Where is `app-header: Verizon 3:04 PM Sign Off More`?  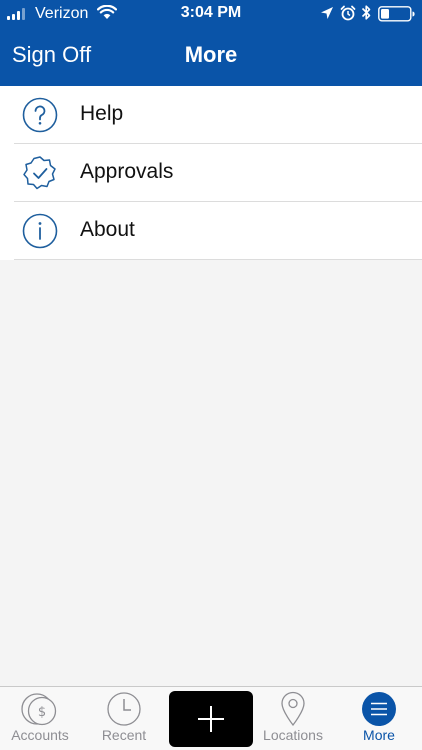
app-header: Verizon 3:04 PM Sign Off More is located at coordinates (211, 43).